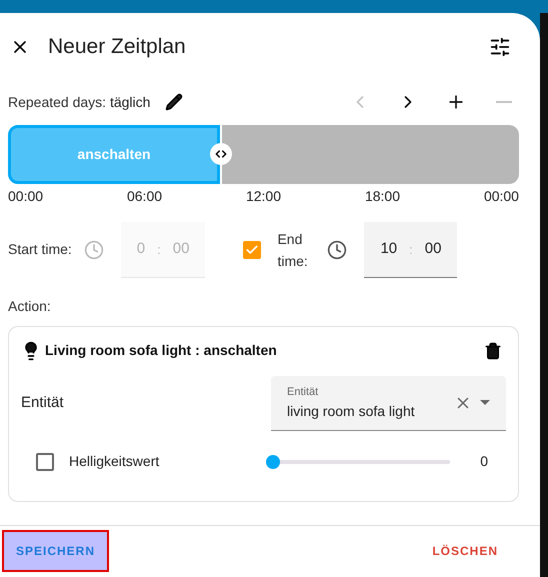 The width and height of the screenshot is (548, 577). Describe the element at coordinates (45, 461) in the screenshot. I see `brightness-checkbox` at that location.